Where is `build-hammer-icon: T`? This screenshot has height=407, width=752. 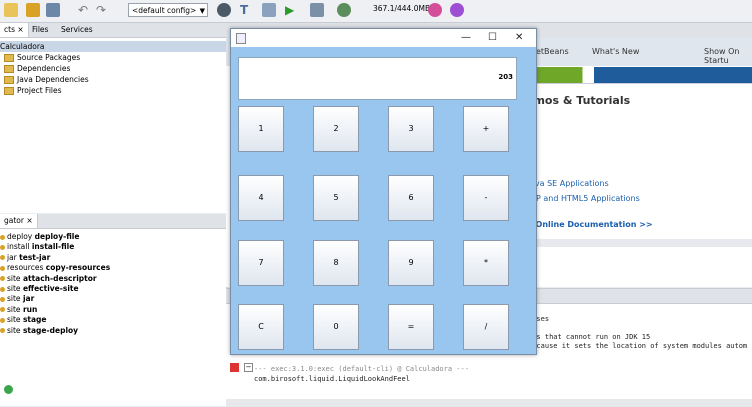 build-hammer-icon: T is located at coordinates (247, 10).